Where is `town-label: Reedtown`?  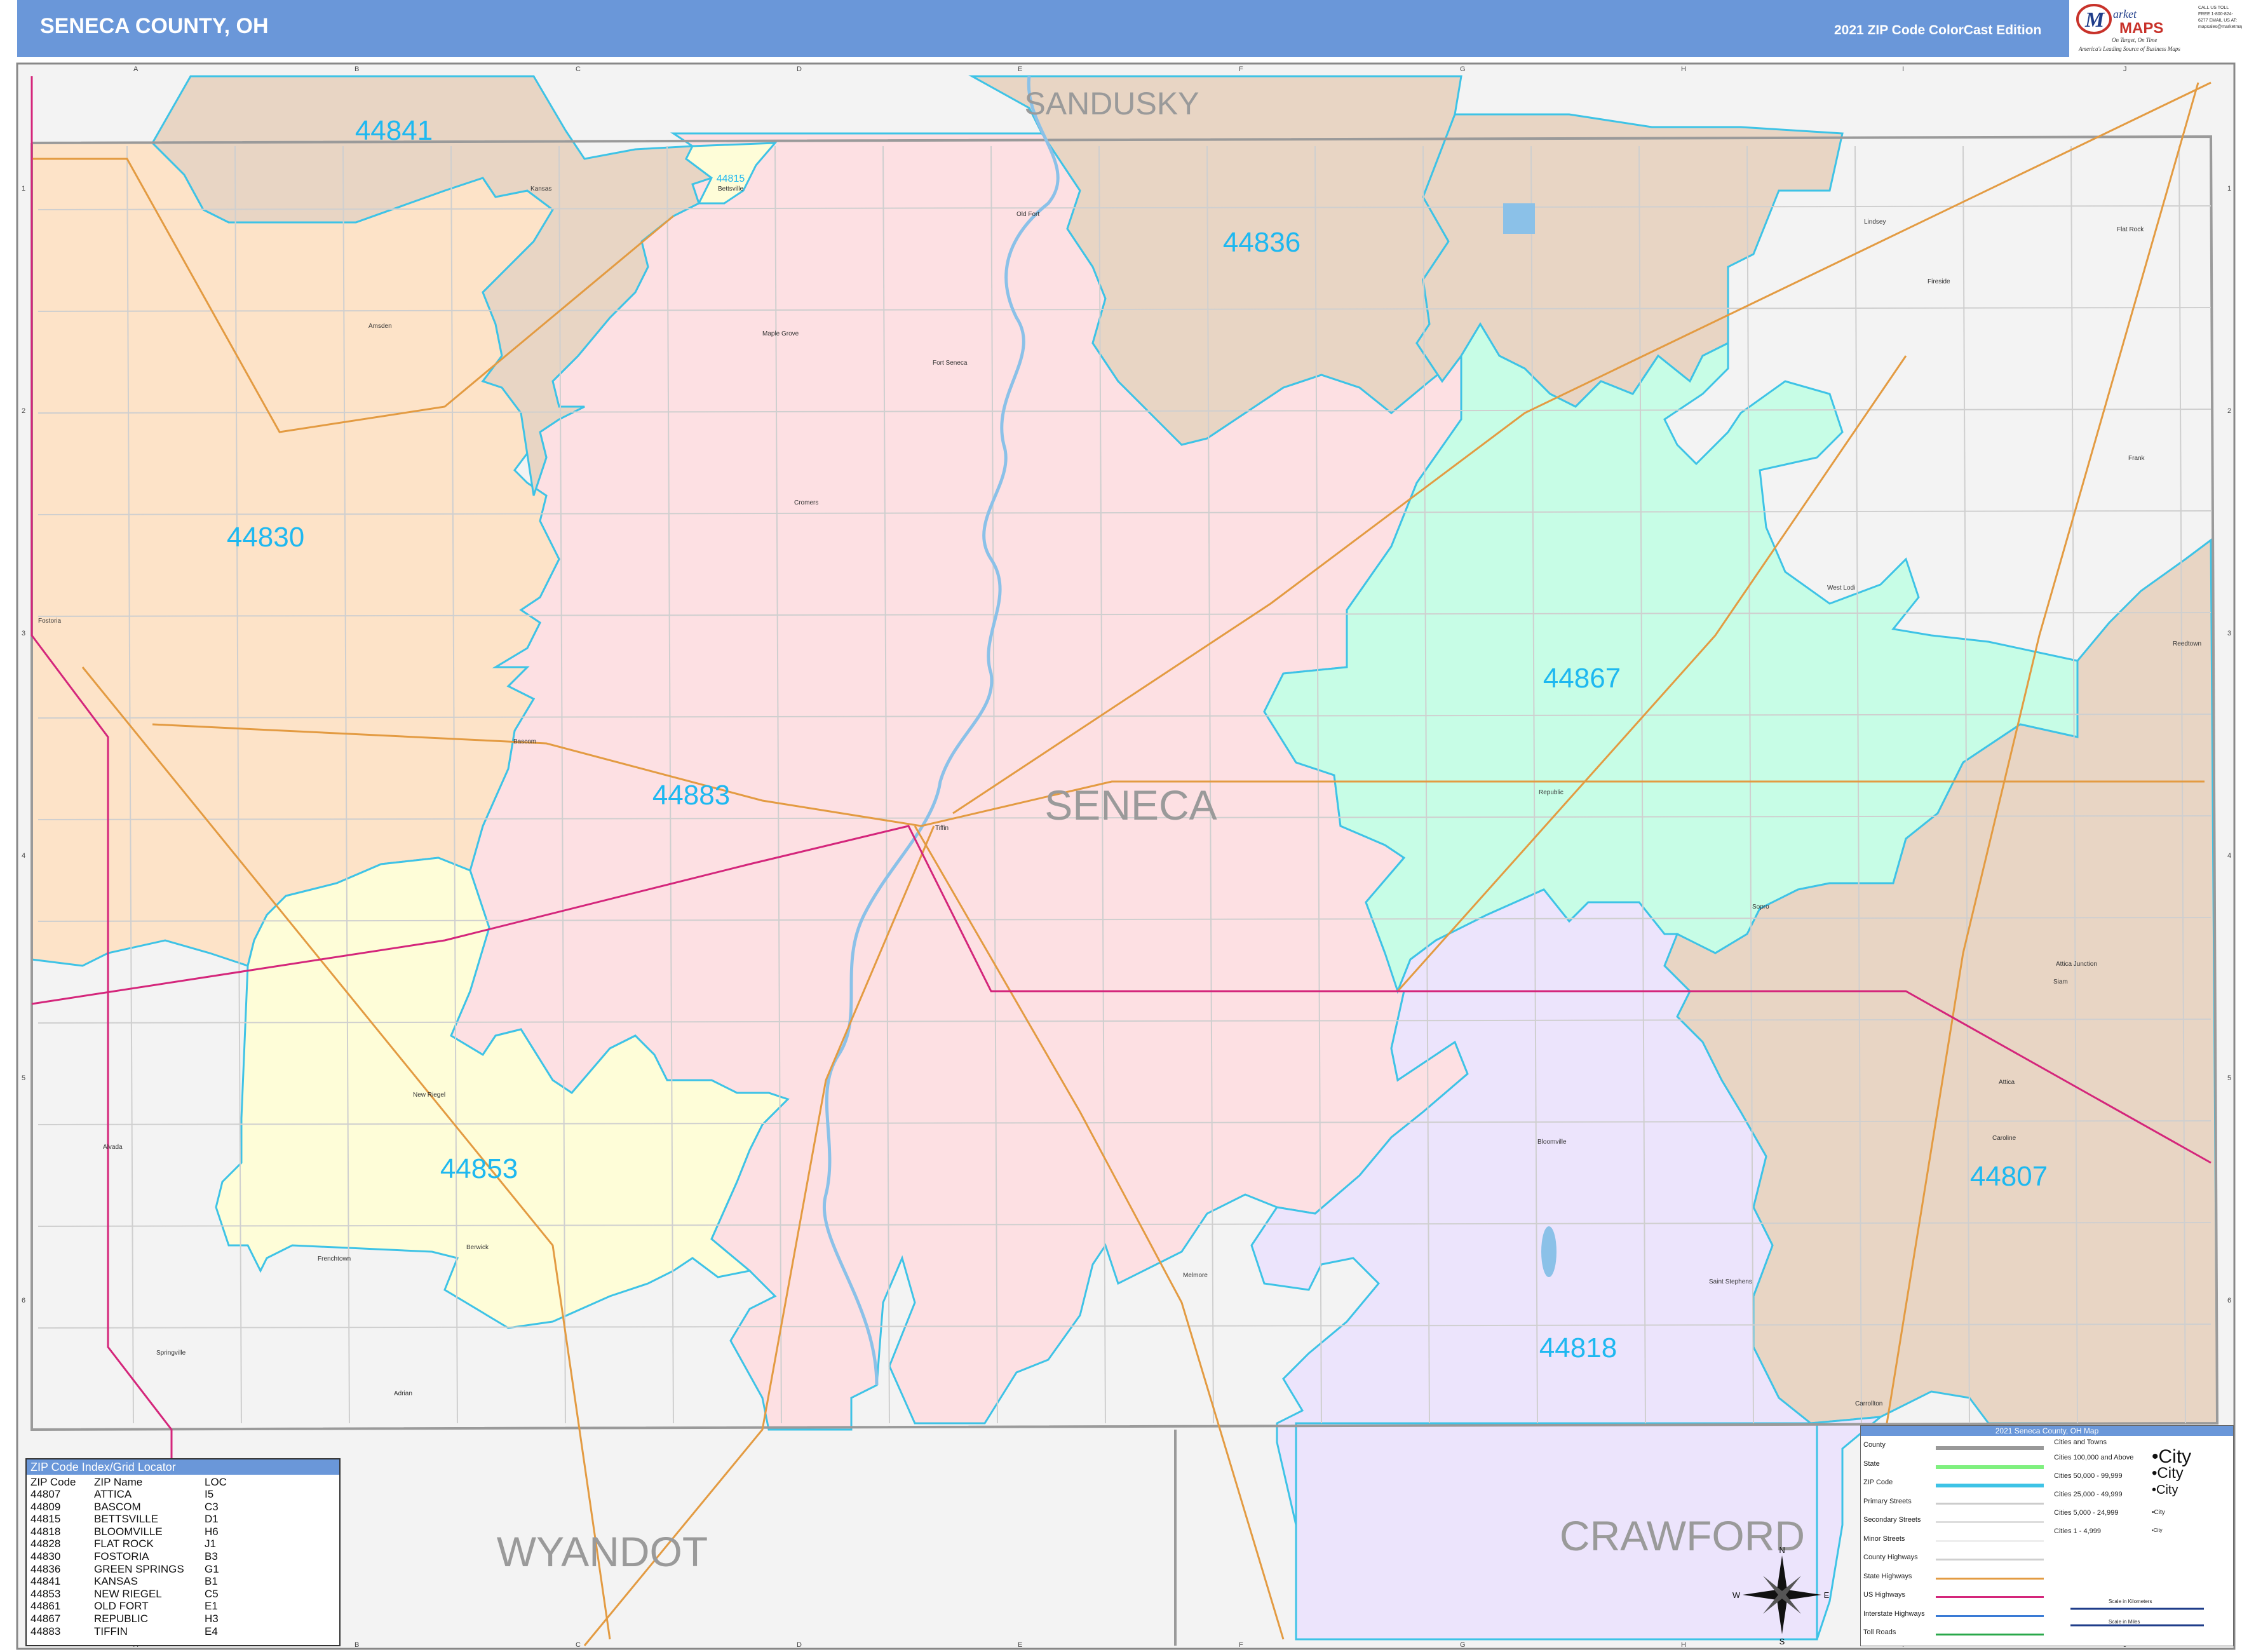 town-label: Reedtown is located at coordinates (2187, 643).